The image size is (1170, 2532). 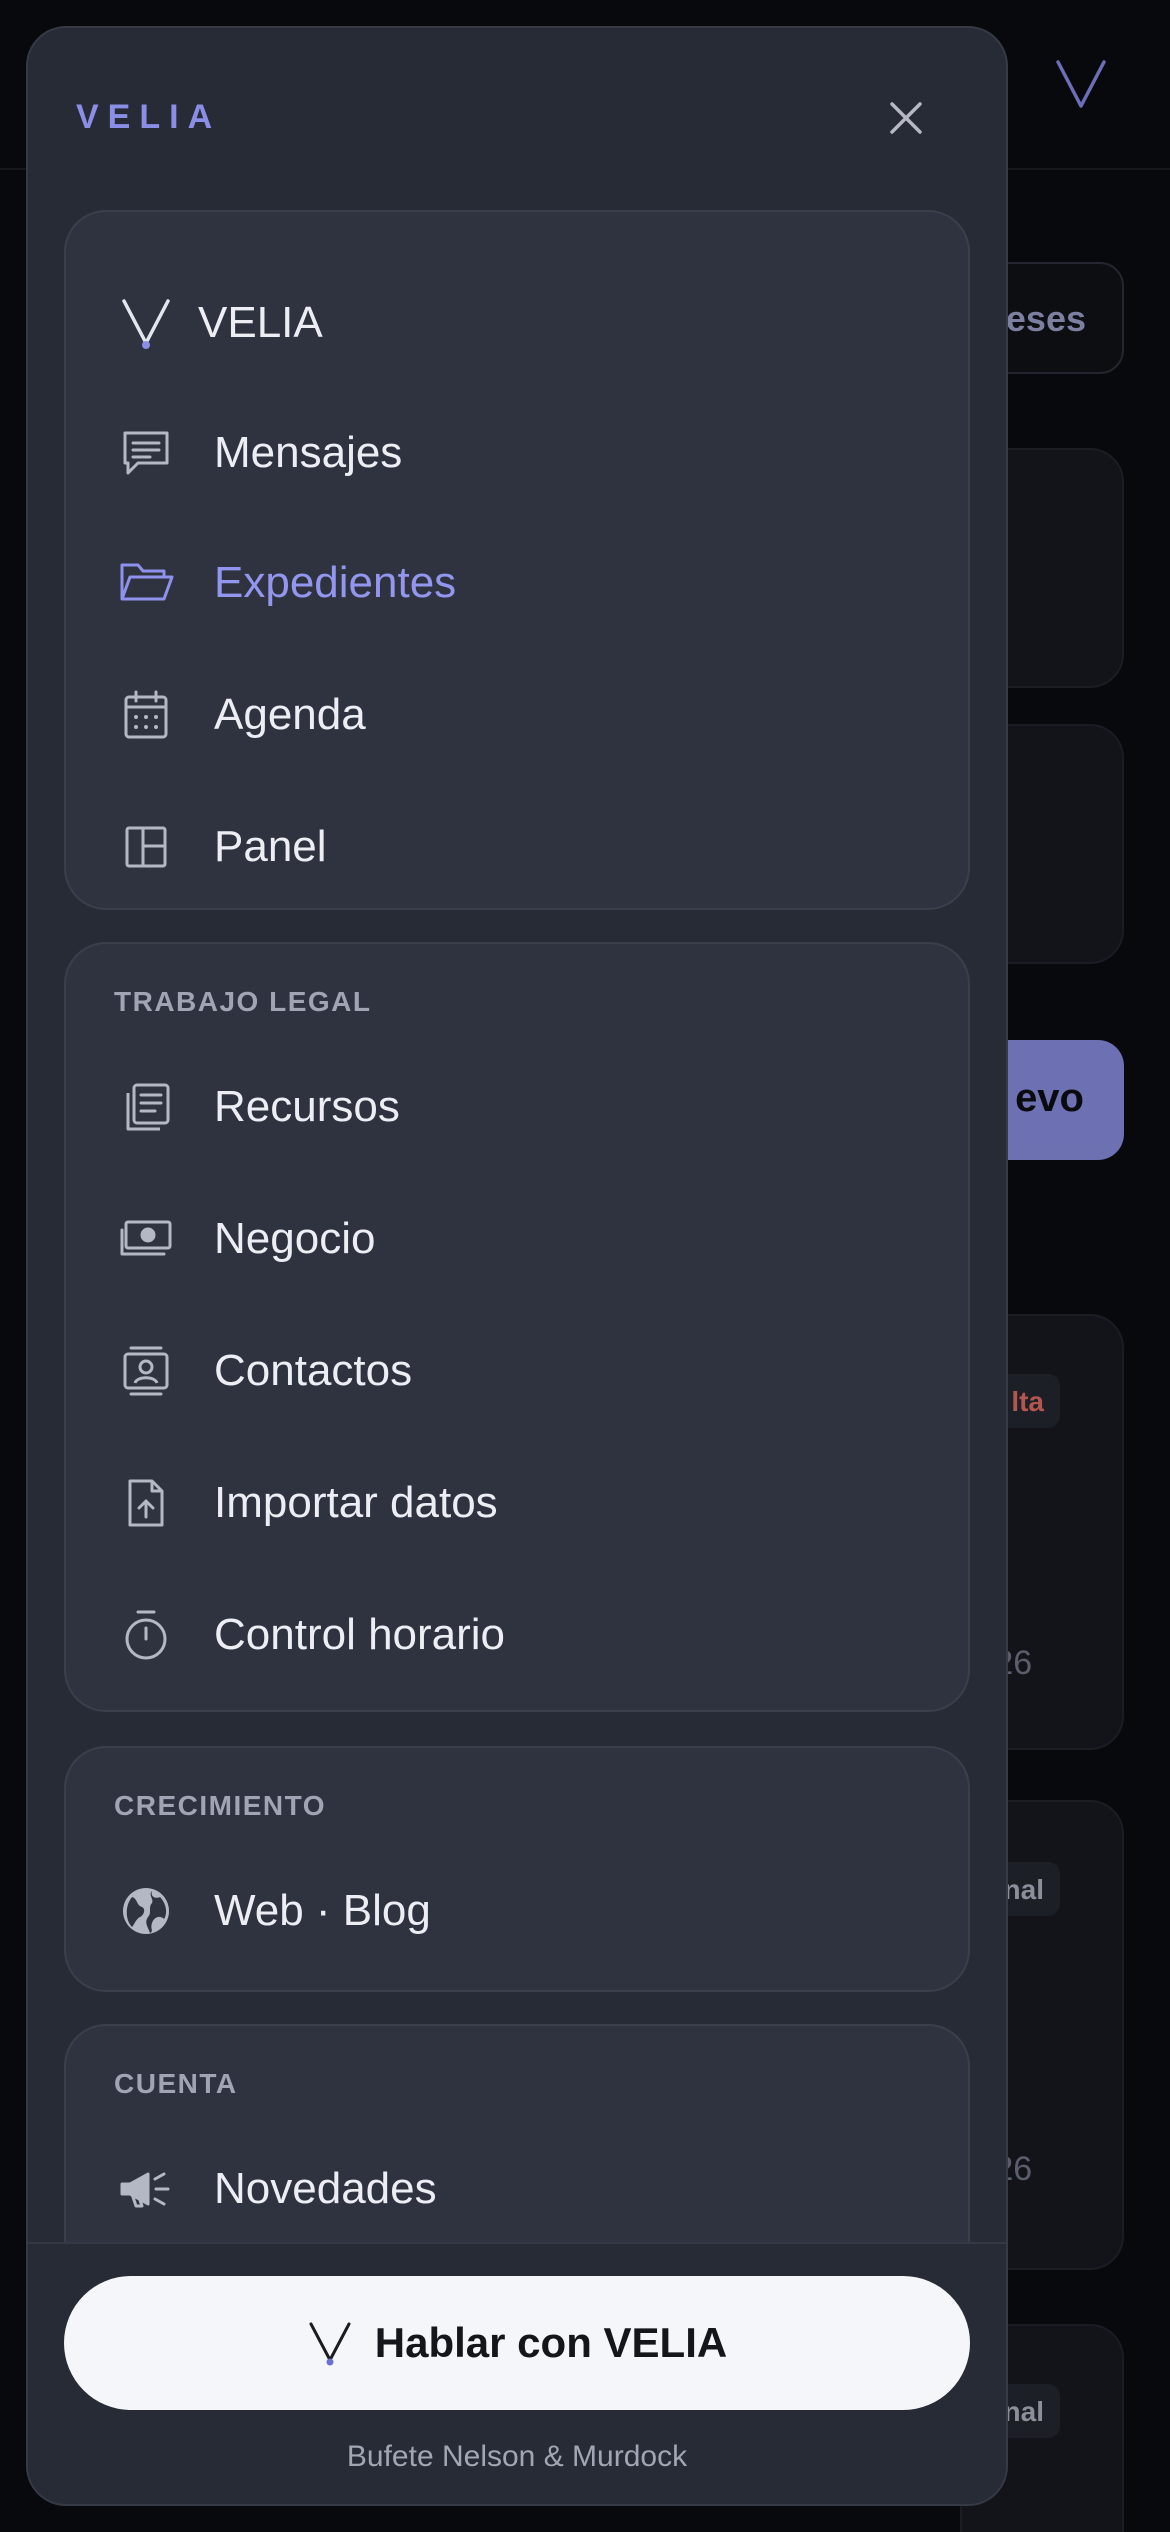 What do you see at coordinates (1049, 1098) in the screenshot?
I see `background-new-label: evo` at bounding box center [1049, 1098].